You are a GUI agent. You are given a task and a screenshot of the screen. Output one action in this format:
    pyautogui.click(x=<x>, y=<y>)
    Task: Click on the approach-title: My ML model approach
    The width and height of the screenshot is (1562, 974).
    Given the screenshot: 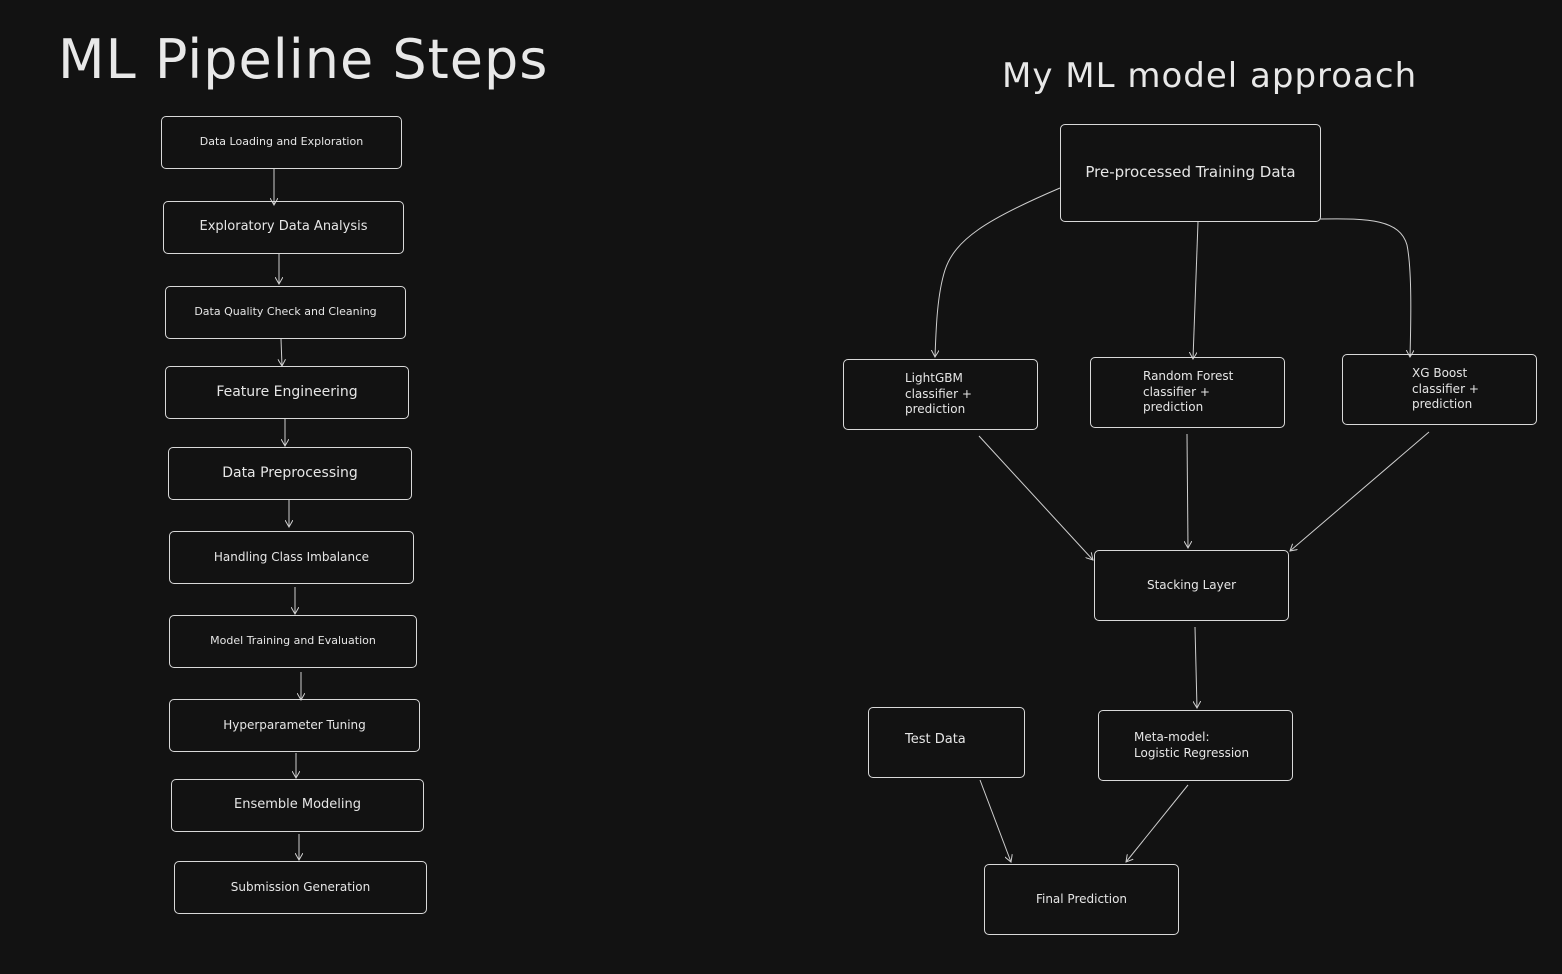 What is the action you would take?
    pyautogui.click(x=1210, y=76)
    